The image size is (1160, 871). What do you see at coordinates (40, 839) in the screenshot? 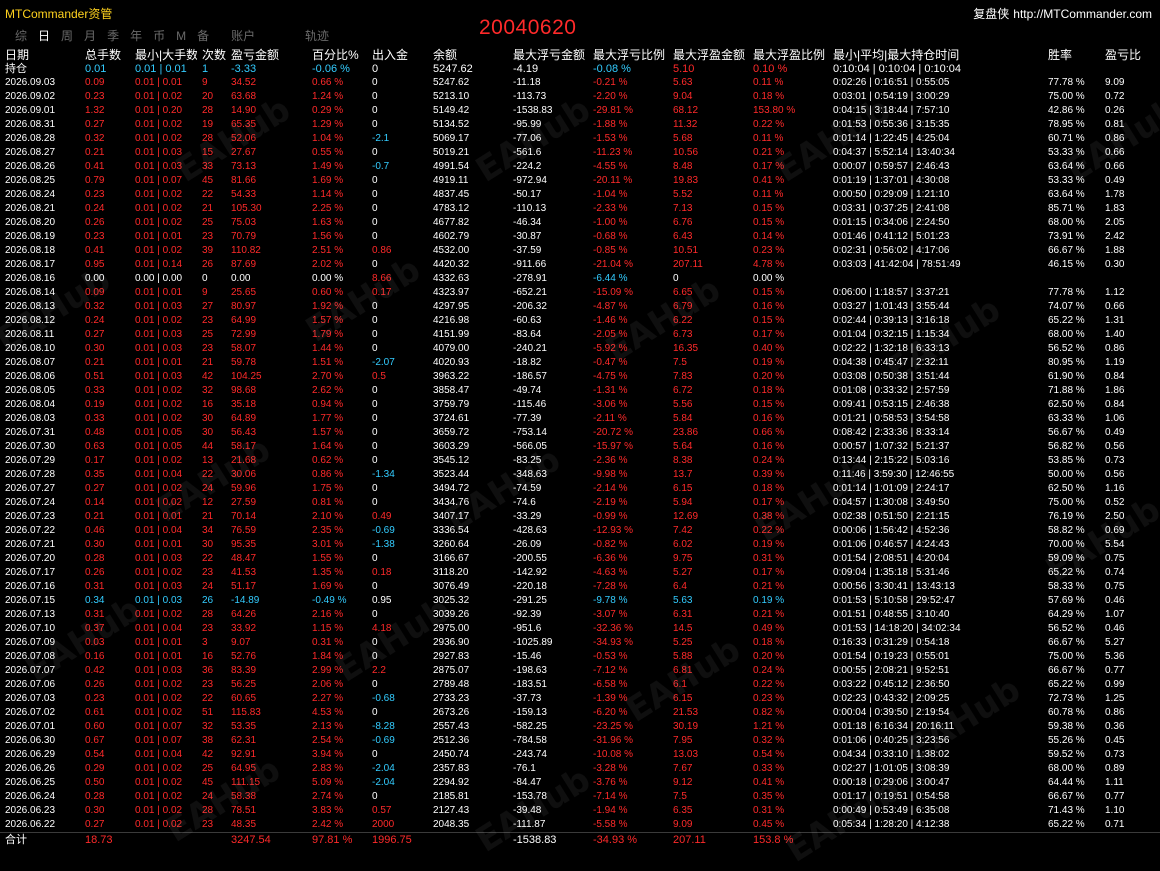
I see `table-cell: 合计` at bounding box center [40, 839].